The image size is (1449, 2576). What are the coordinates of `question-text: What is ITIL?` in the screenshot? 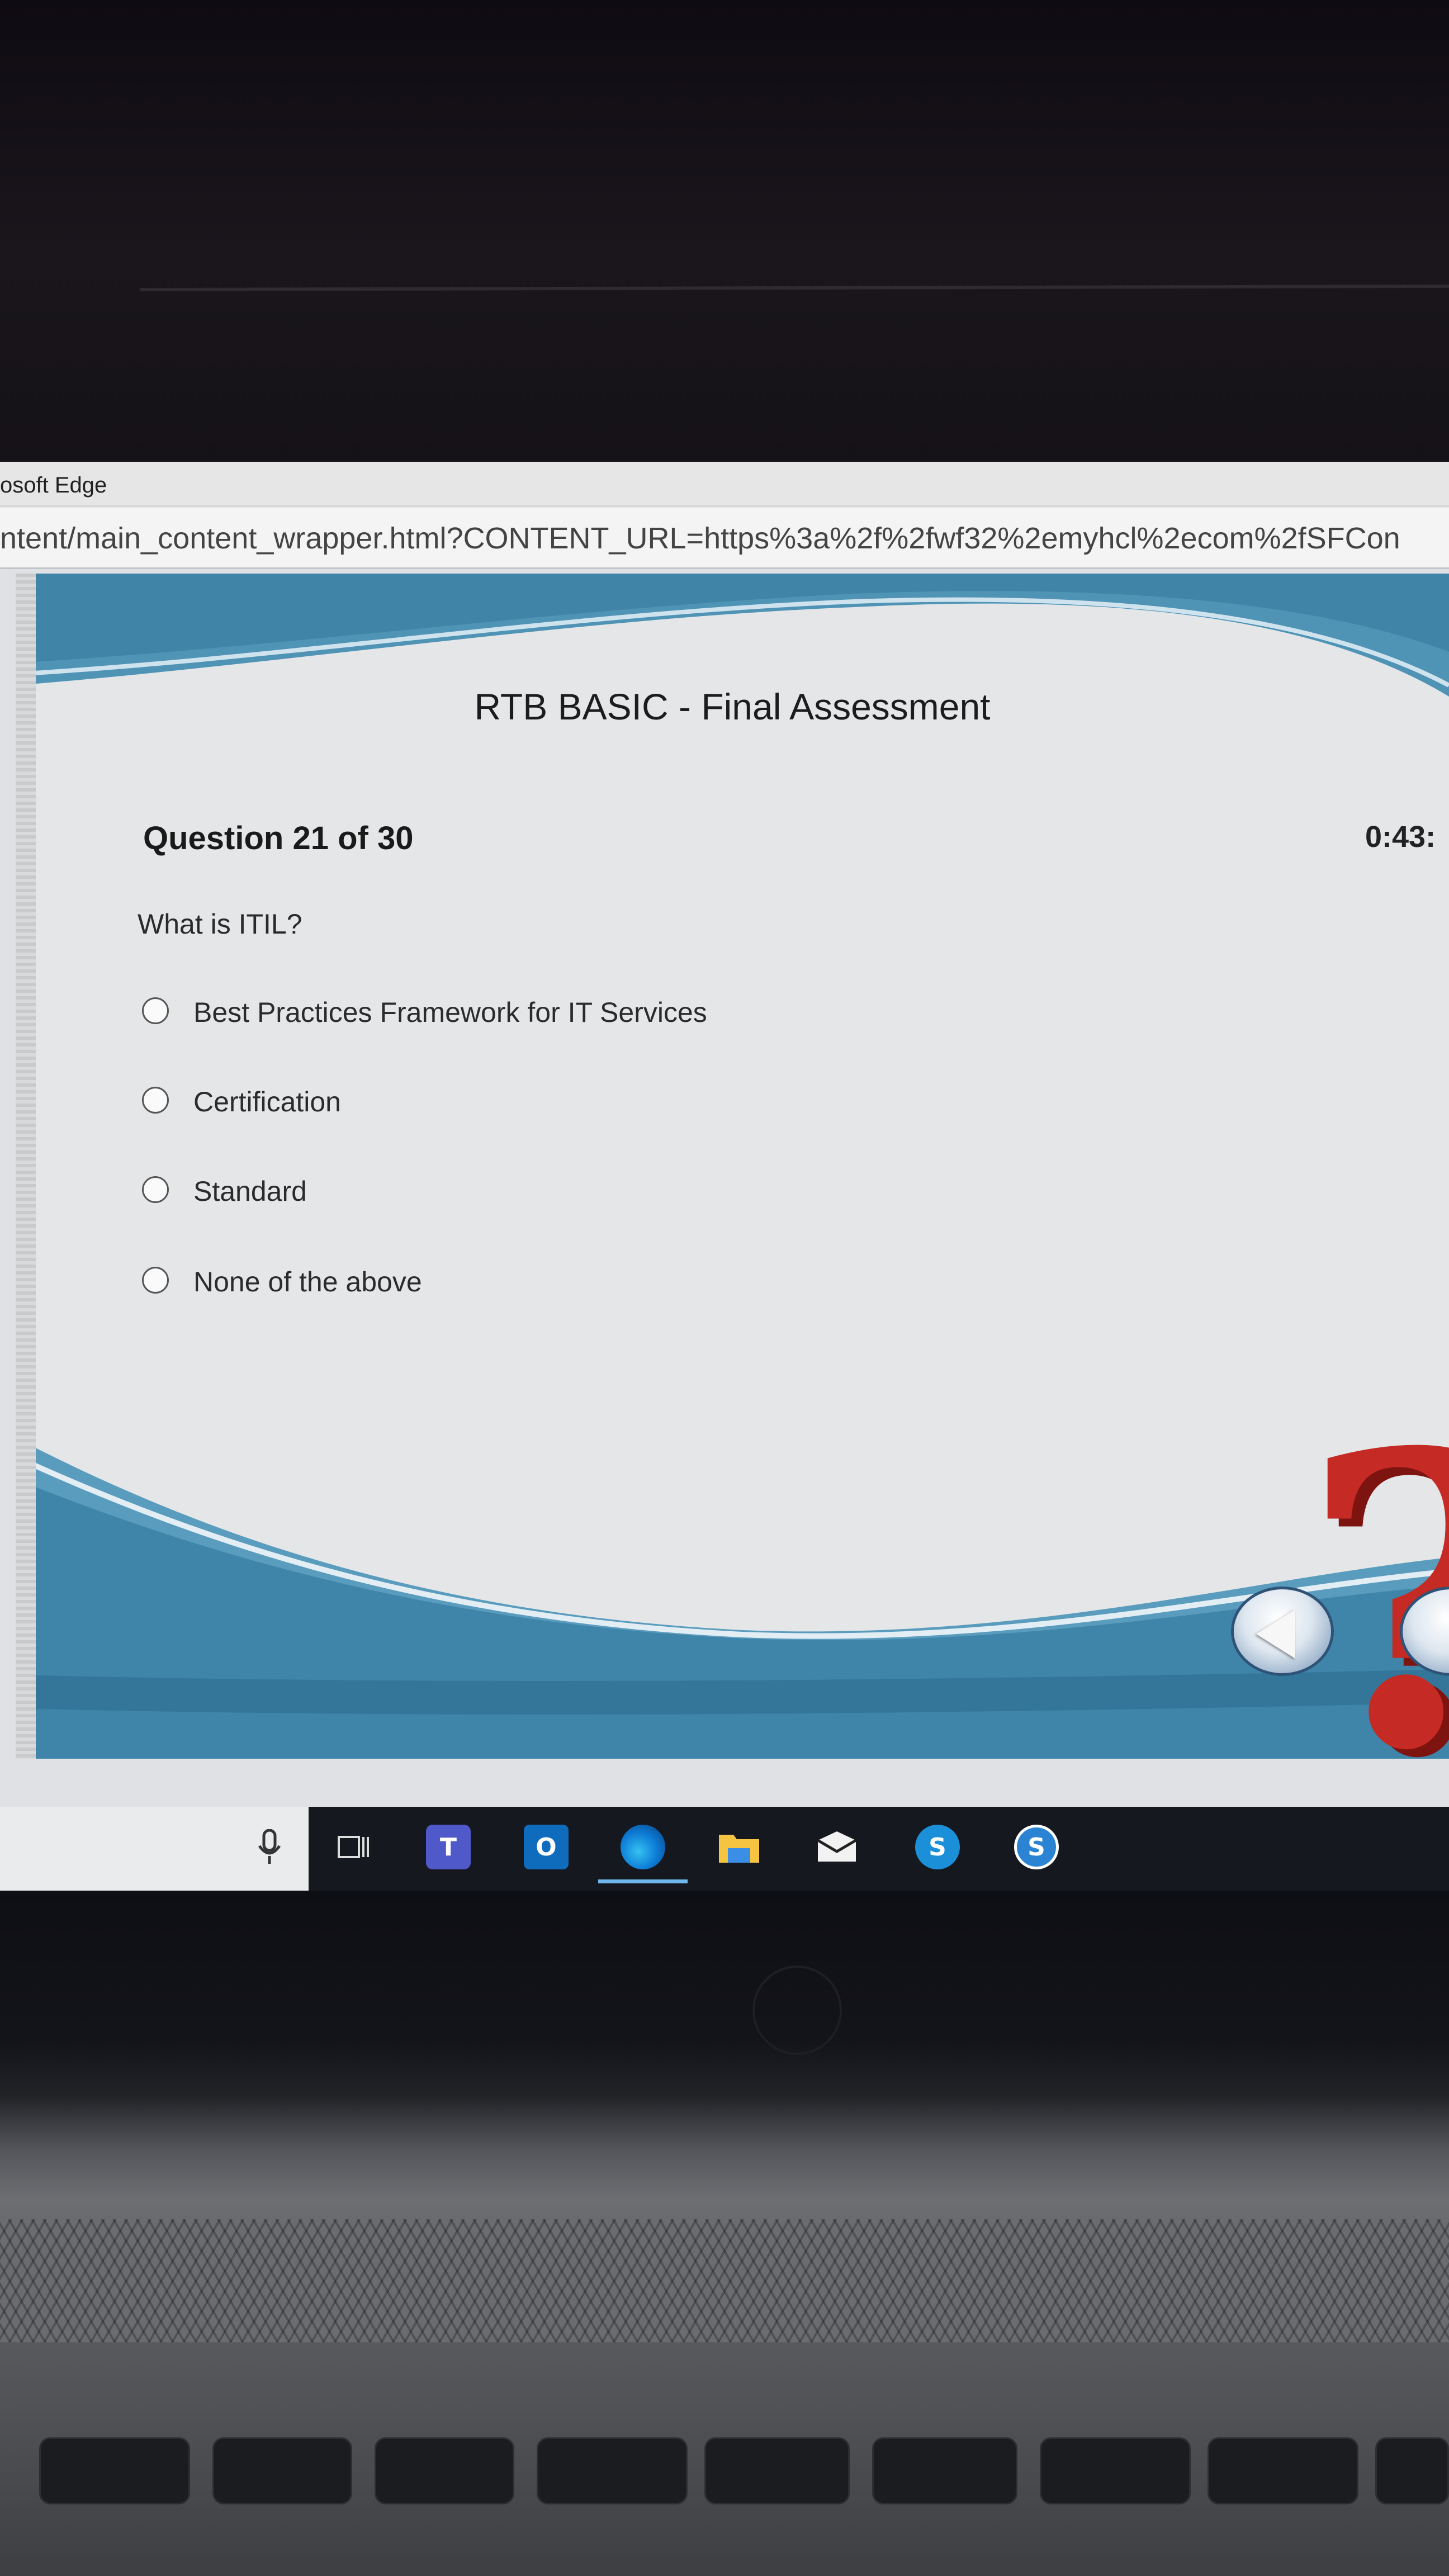 It's located at (220, 924).